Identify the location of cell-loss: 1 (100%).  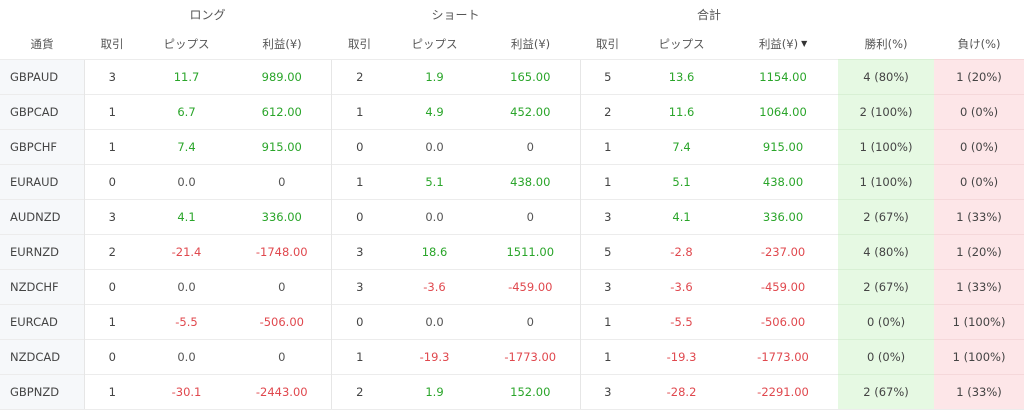
(979, 357).